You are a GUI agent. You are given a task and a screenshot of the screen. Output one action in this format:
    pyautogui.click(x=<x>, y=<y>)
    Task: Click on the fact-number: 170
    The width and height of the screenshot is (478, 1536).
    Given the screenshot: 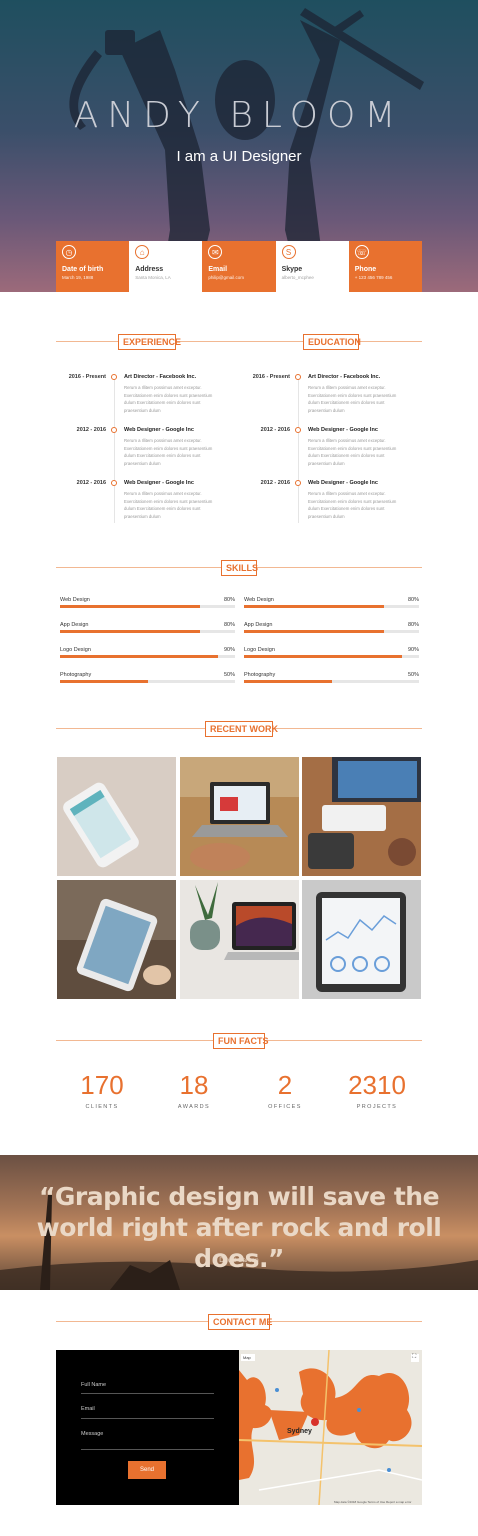 What is the action you would take?
    pyautogui.click(x=102, y=1085)
    